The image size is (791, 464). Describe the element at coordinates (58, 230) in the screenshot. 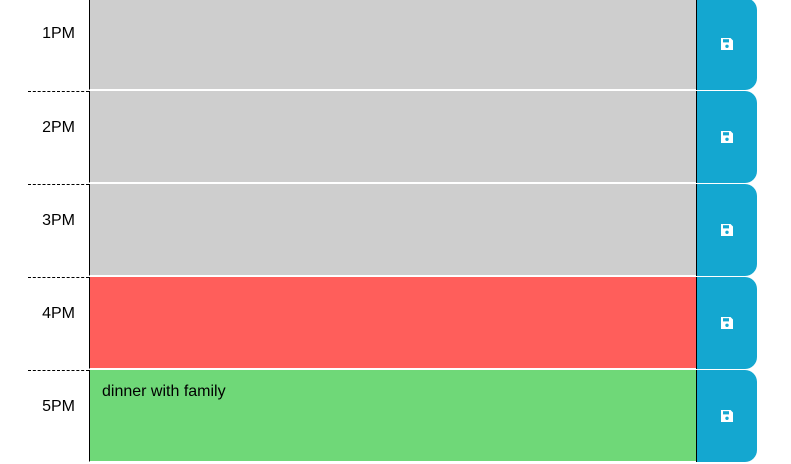

I see `hour-label: 3PM` at that location.